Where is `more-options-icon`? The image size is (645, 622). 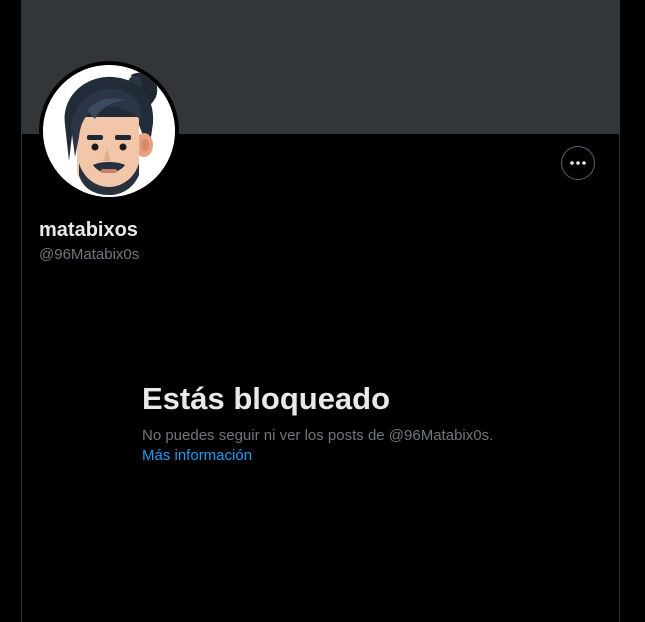
more-options-icon is located at coordinates (578, 163).